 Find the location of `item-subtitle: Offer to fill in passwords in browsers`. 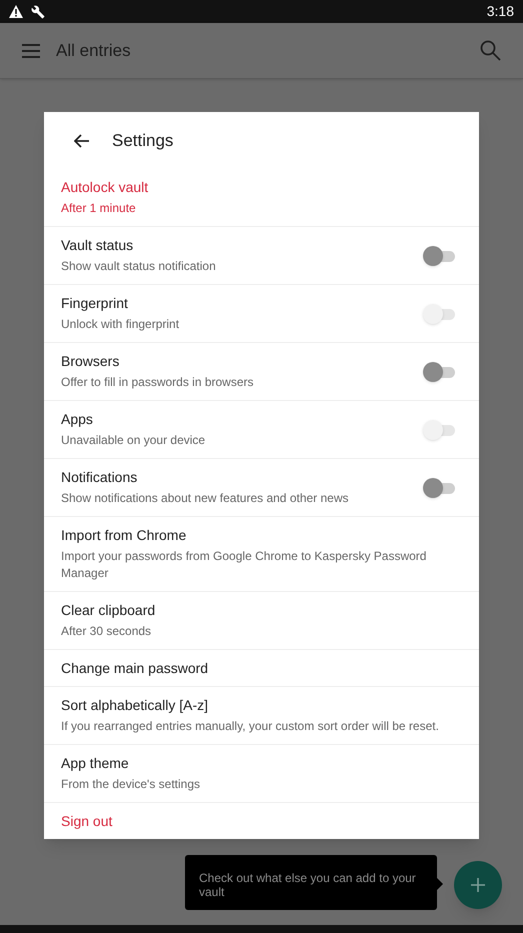

item-subtitle: Offer to fill in passwords in browsers is located at coordinates (158, 382).